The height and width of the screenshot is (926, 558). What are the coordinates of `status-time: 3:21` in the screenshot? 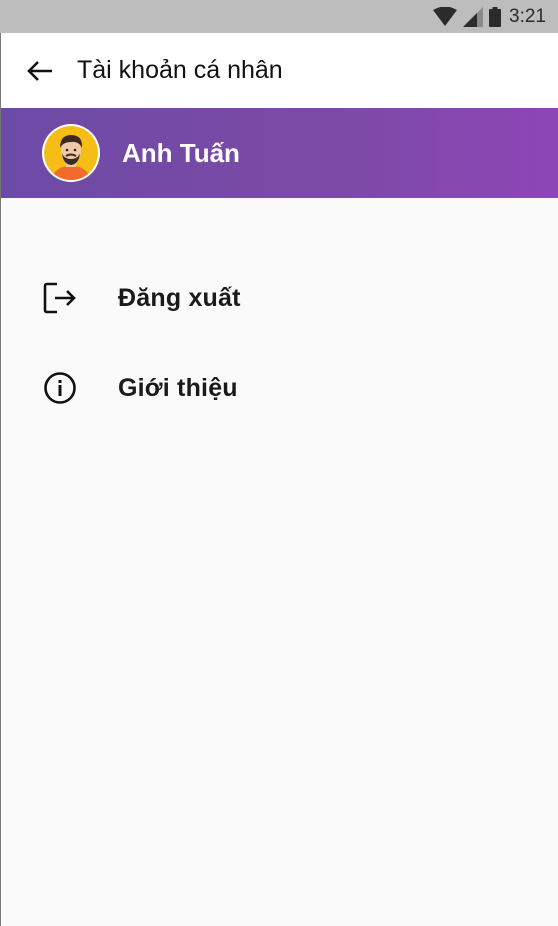 It's located at (527, 16).